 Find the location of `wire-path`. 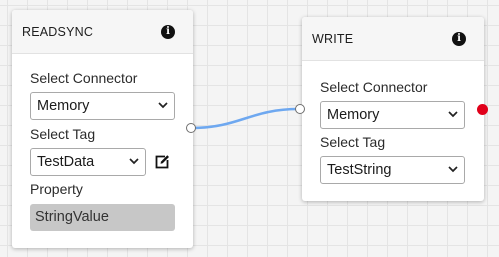

wire-path is located at coordinates (245, 118).